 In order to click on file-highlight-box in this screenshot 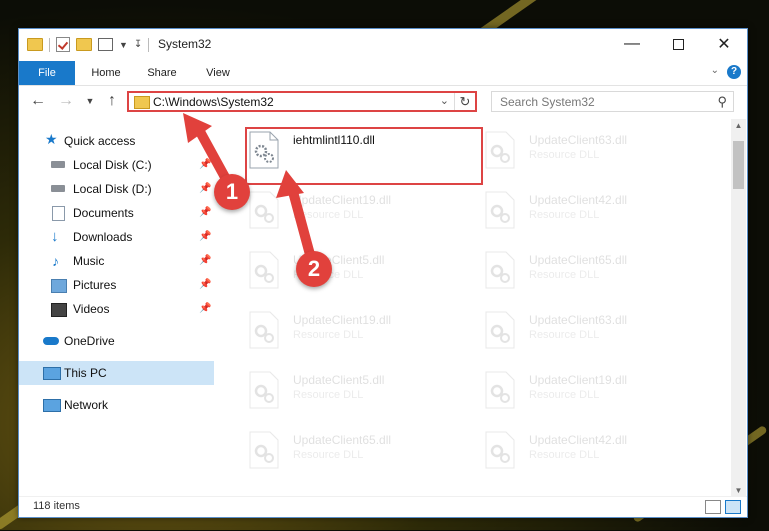, I will do `click(364, 156)`.